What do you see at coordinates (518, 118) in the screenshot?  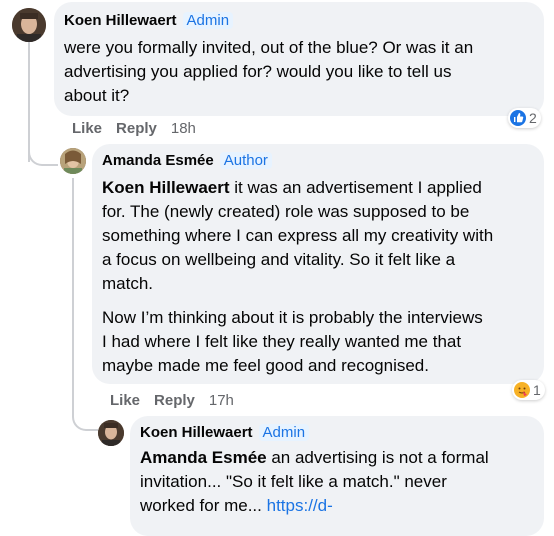 I see `like-icon` at bounding box center [518, 118].